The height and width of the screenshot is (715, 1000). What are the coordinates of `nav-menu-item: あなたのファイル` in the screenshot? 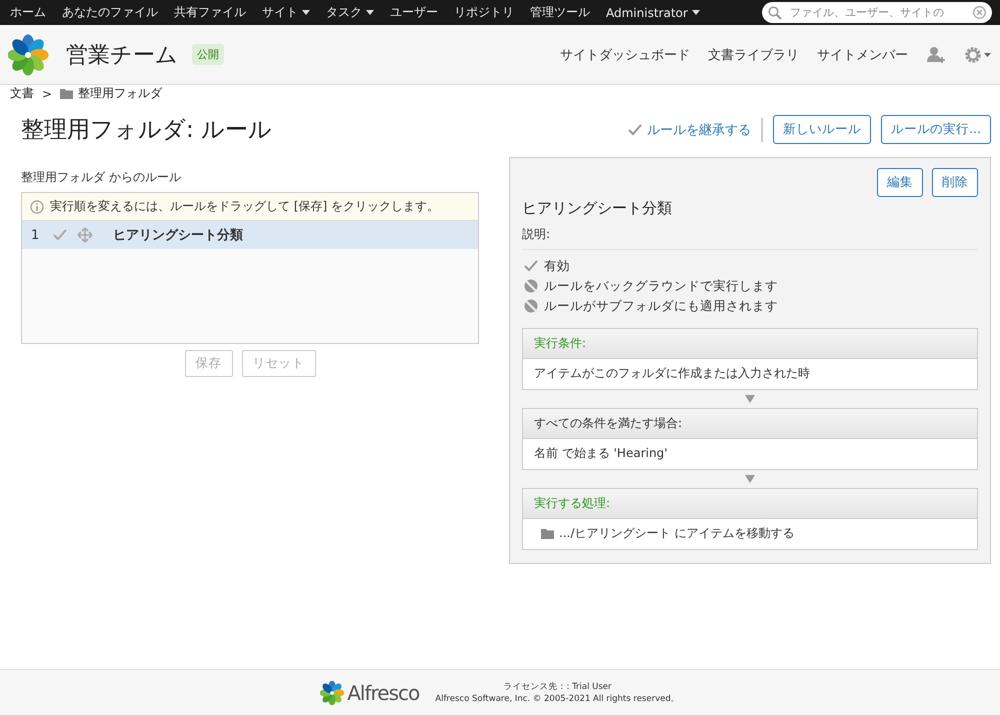 It's located at (110, 12).